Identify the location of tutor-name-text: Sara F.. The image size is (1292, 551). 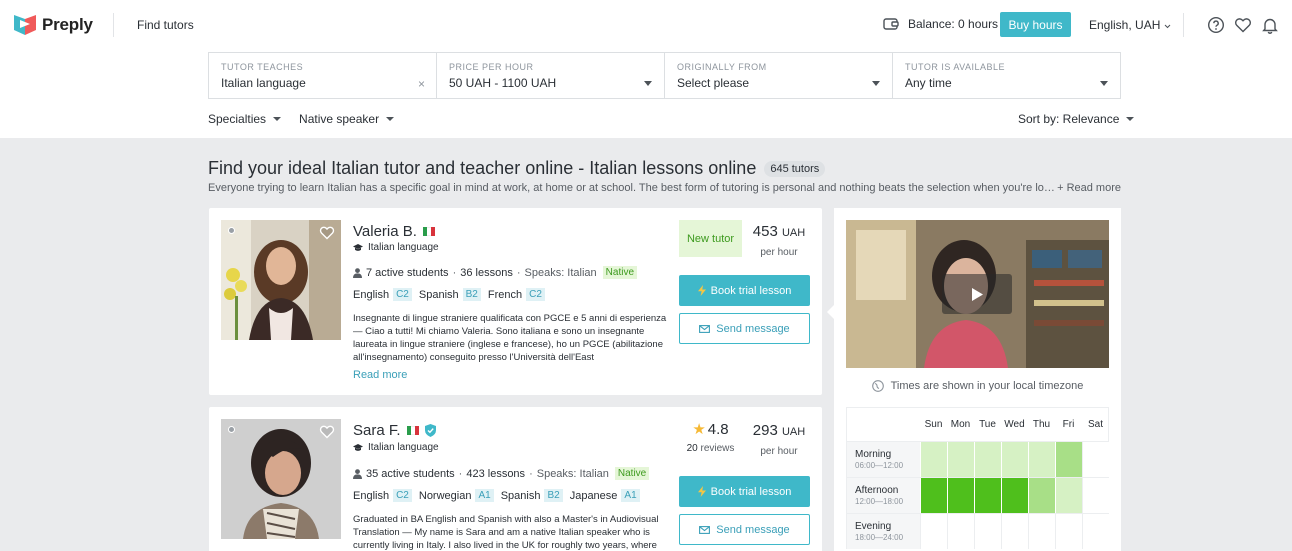
(377, 430).